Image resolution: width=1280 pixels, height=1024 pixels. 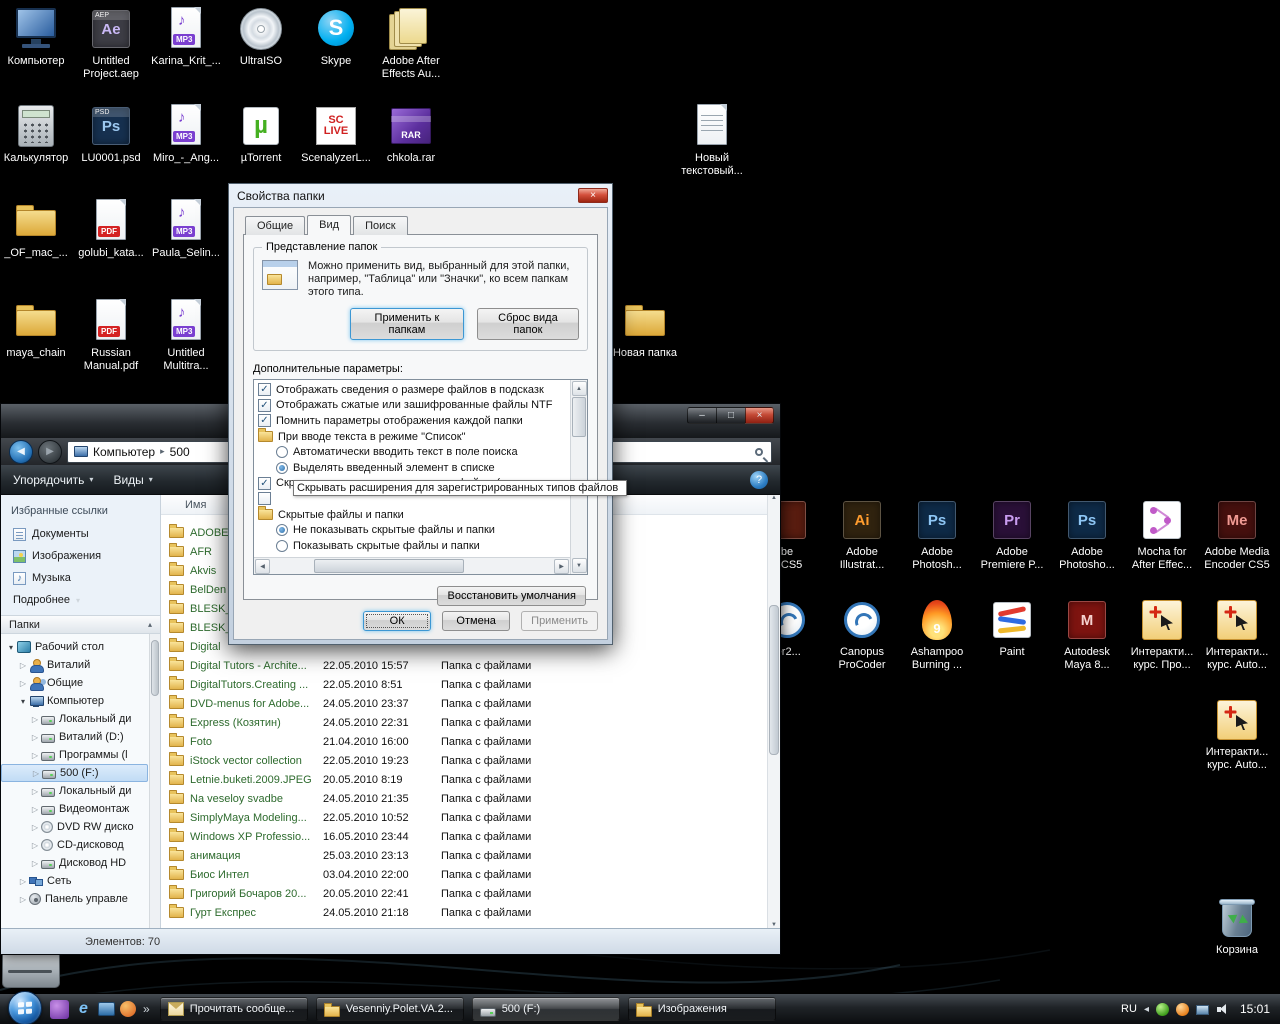 What do you see at coordinates (80, 578) in the screenshot?
I see `favorites-item: ♪ Музыка` at bounding box center [80, 578].